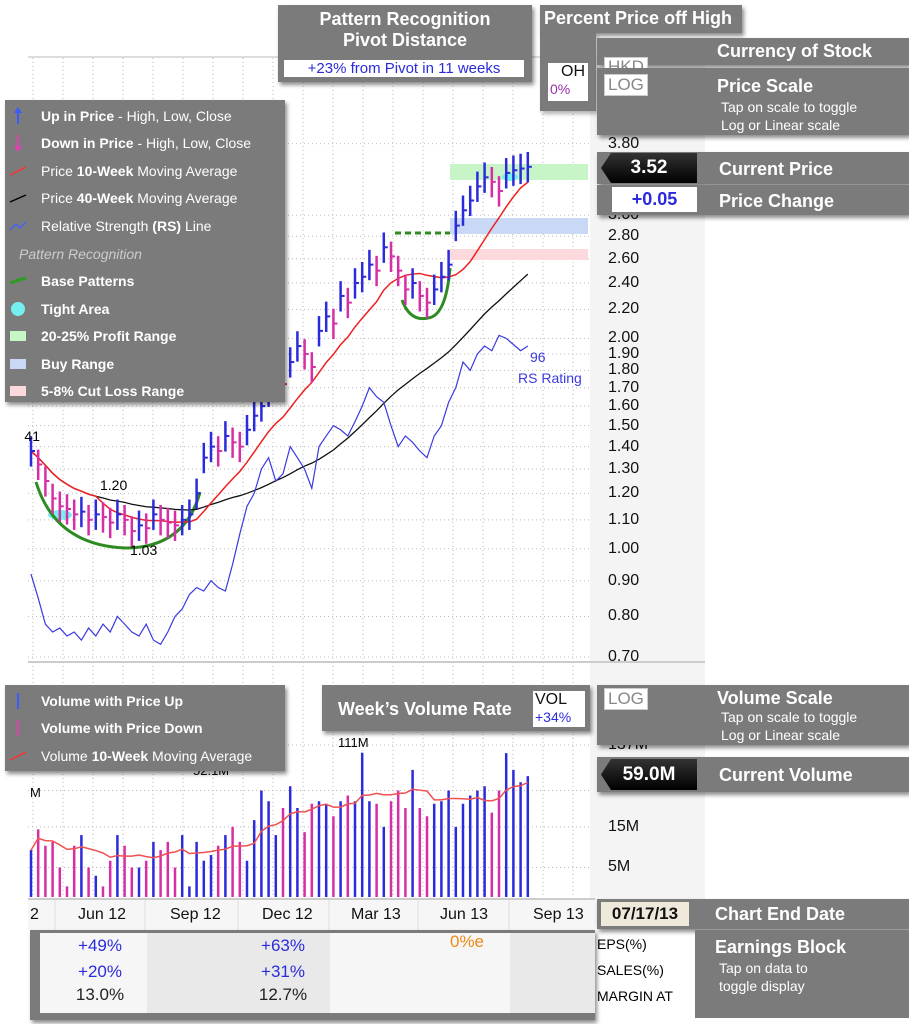 Image resolution: width=909 pixels, height=1024 pixels. Describe the element at coordinates (195, 914) in the screenshot. I see `date-tick: Sep 12` at that location.